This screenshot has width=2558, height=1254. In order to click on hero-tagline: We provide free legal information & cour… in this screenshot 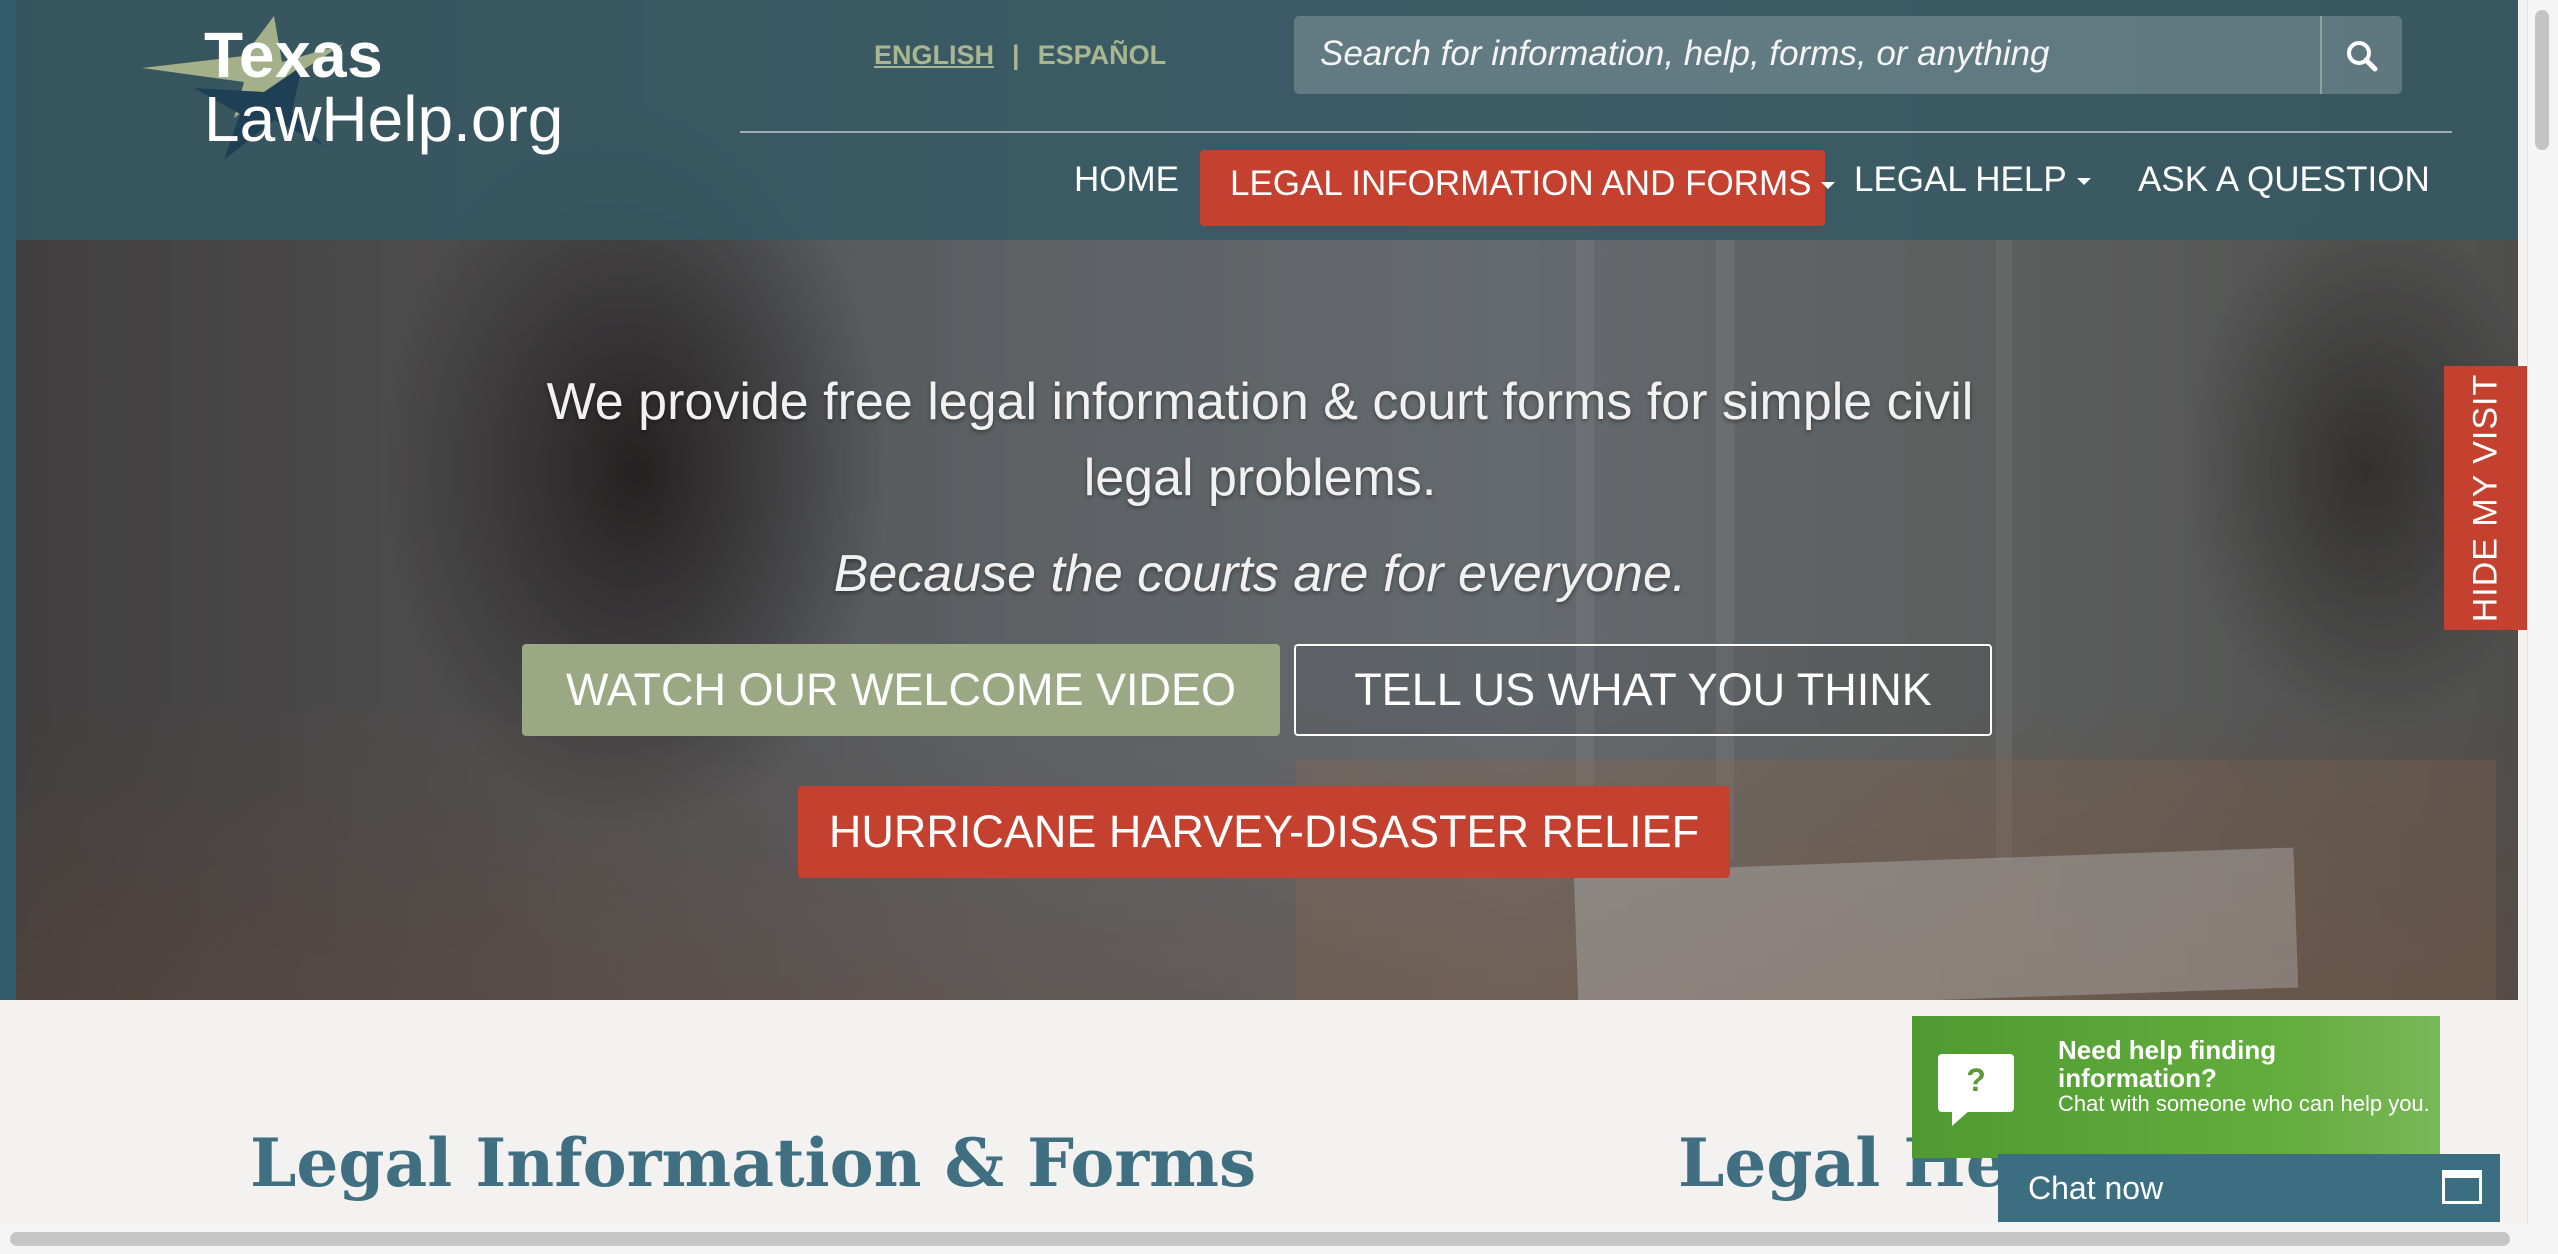, I will do `click(1260, 440)`.